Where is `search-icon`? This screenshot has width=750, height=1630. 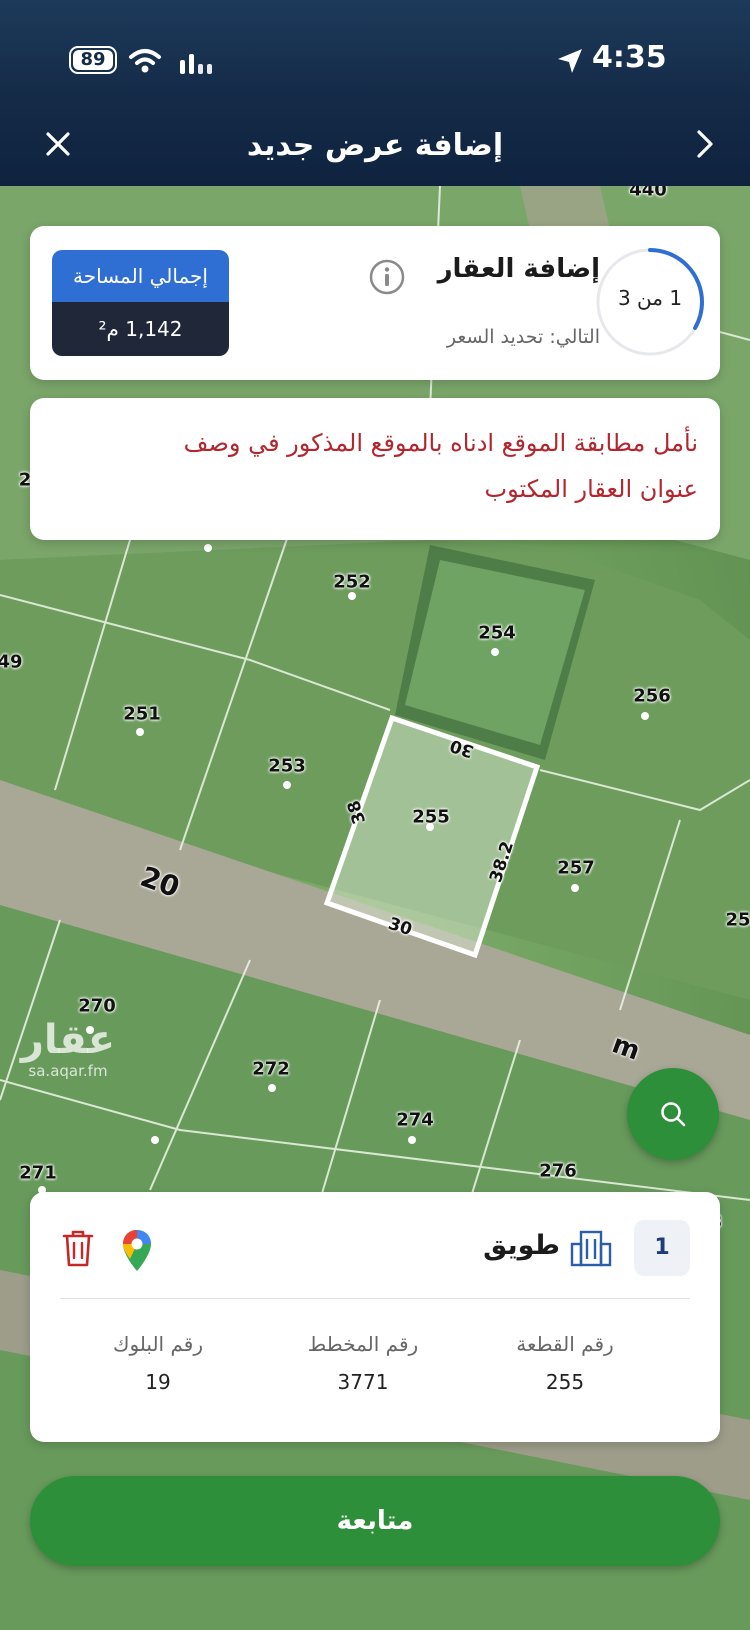
search-icon is located at coordinates (673, 1114).